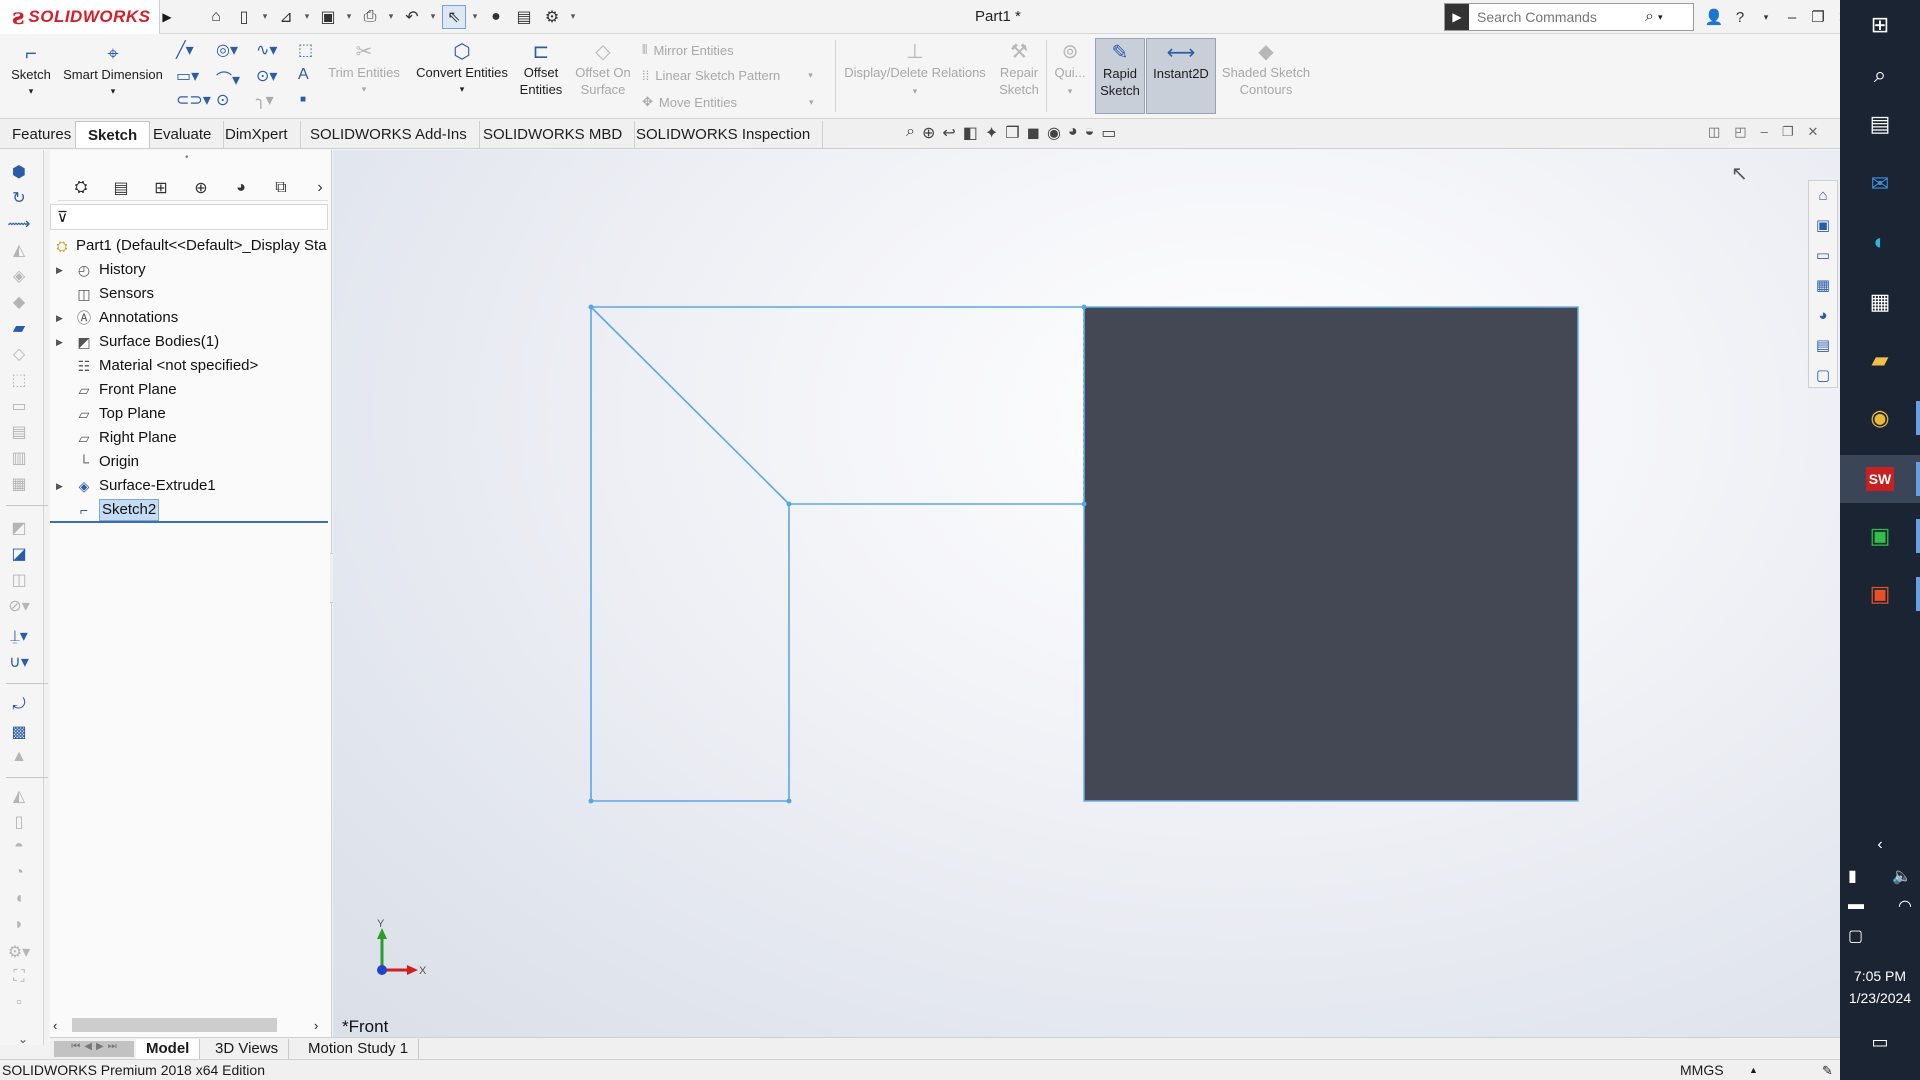 The image size is (1920, 1080). What do you see at coordinates (19, 733) in the screenshot?
I see `surface-flatten-icon: ▩` at bounding box center [19, 733].